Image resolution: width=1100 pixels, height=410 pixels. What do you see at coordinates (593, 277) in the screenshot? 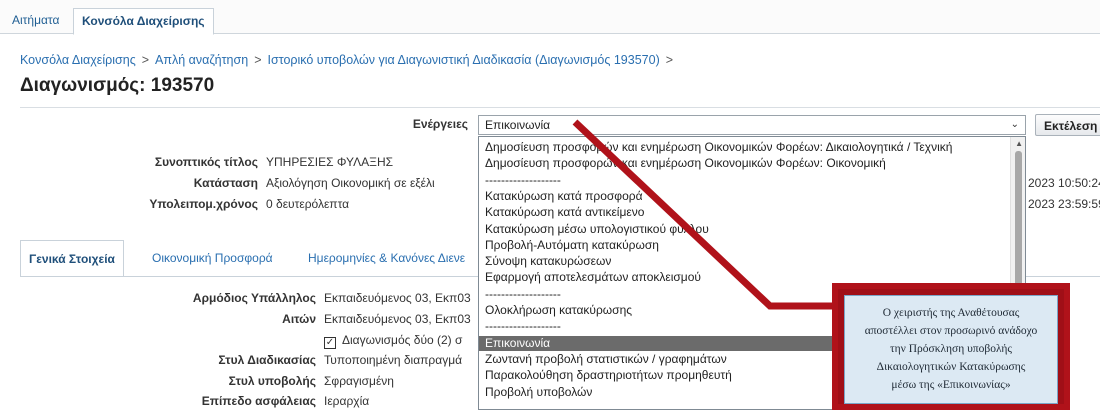
I see `dropdown-option: Εφαρμογή αποτελεσμάτων αποκλεισμού` at bounding box center [593, 277].